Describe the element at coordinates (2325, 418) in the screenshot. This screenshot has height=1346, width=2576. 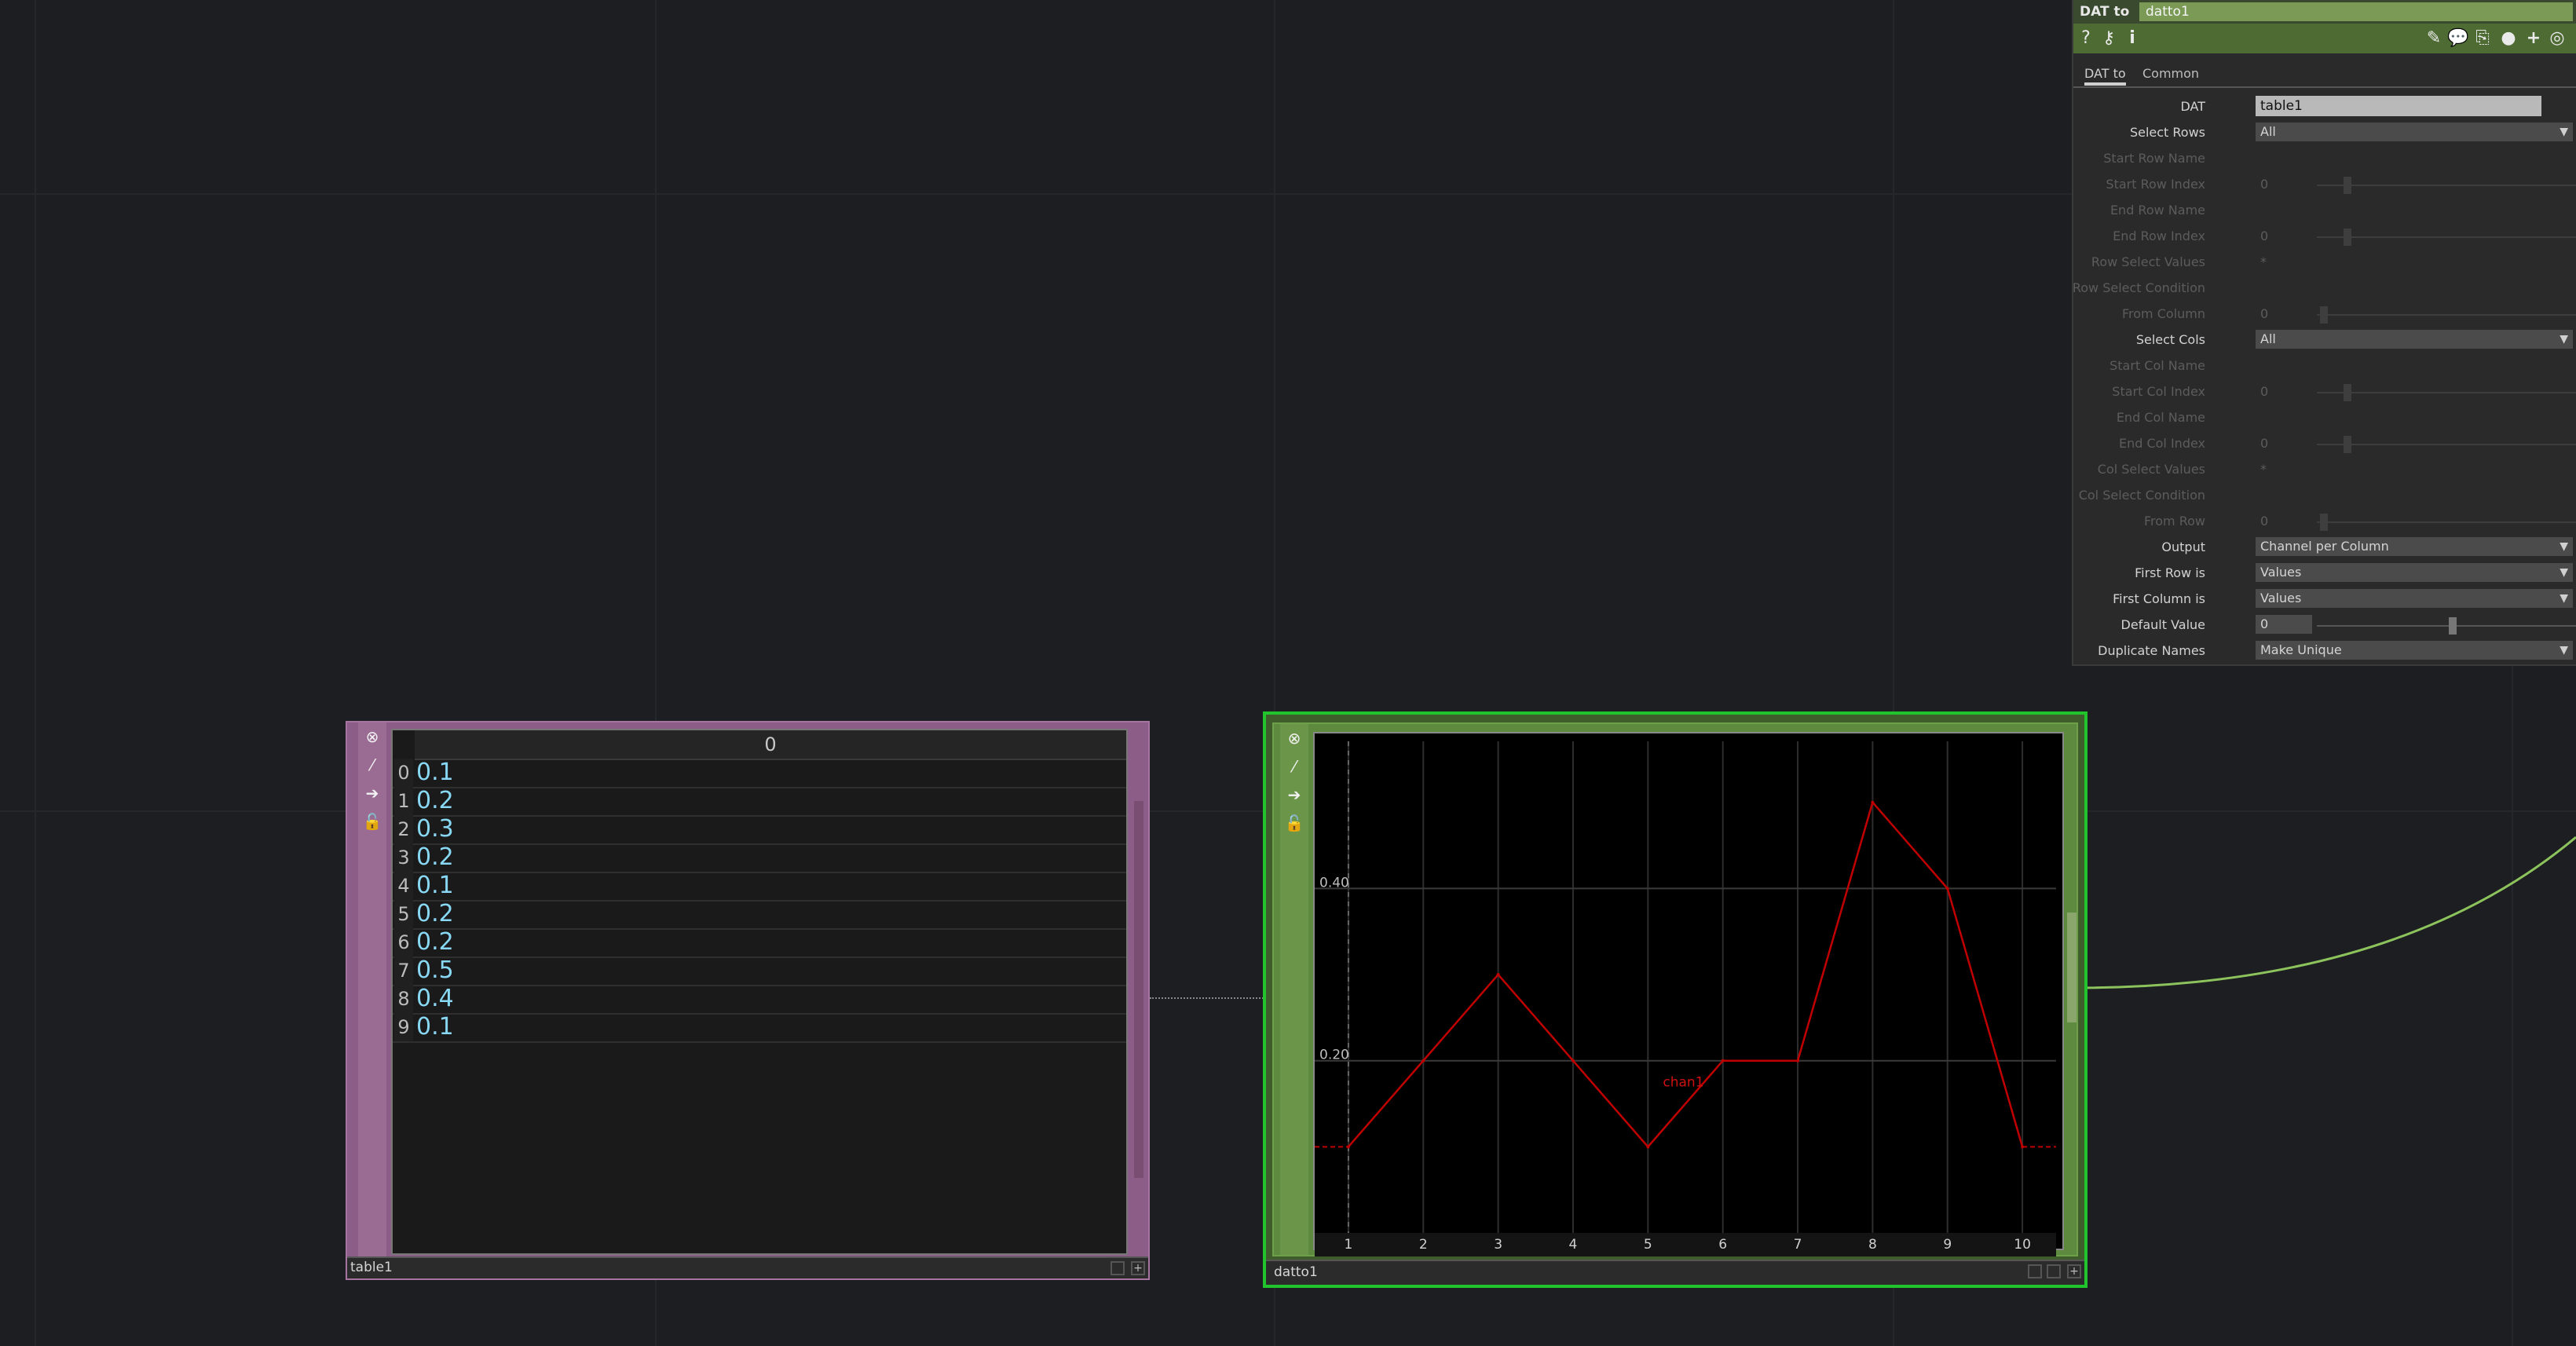
I see `param-end-col-name: End Col Name` at that location.